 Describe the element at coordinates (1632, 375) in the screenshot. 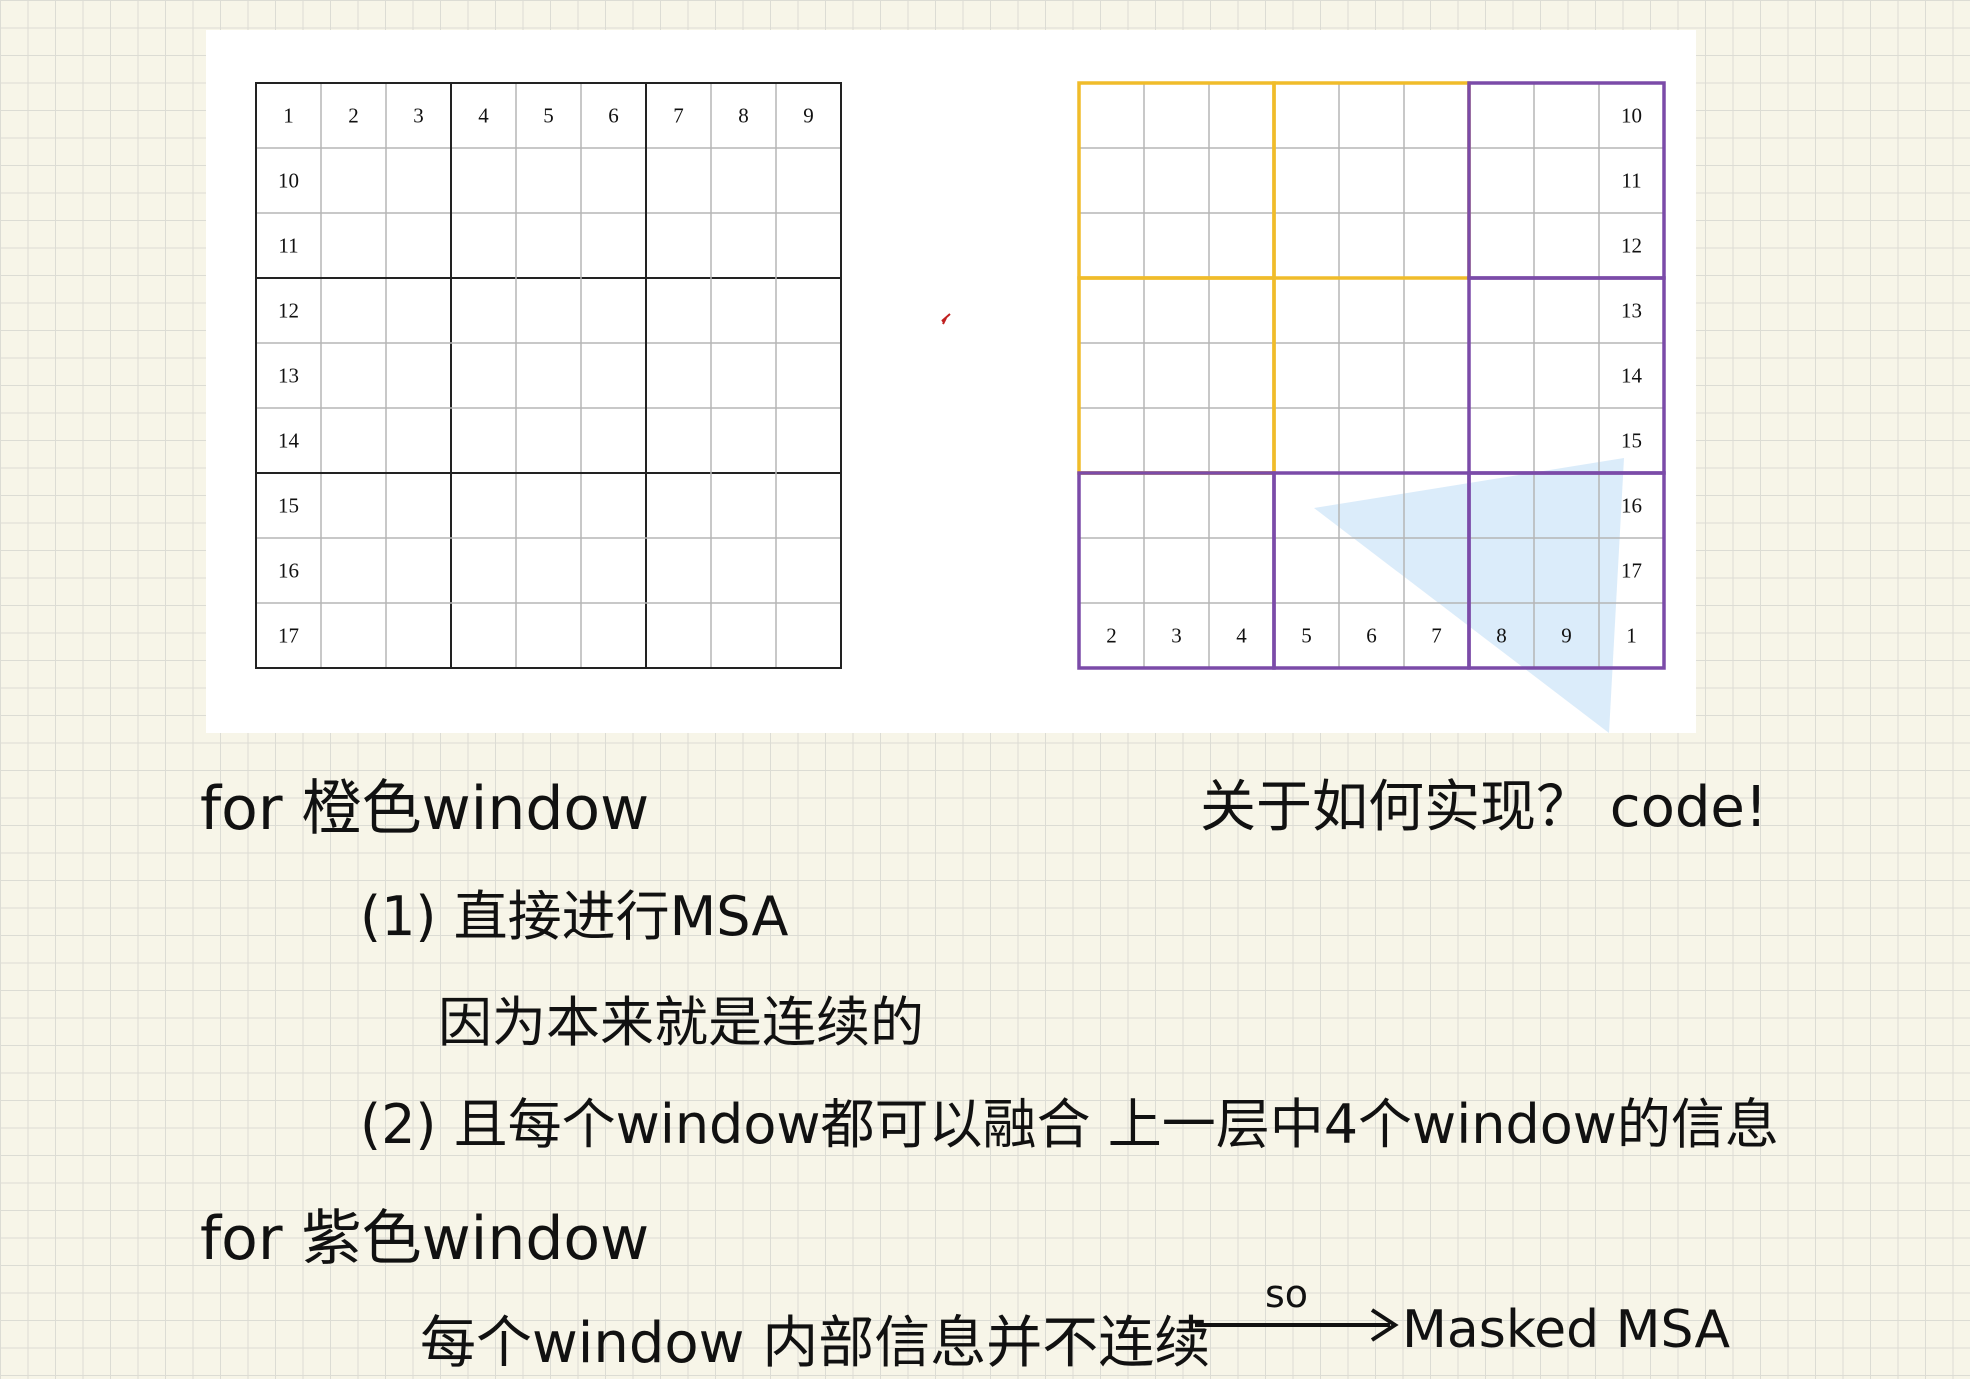

I see `right-side-label: 14` at that location.